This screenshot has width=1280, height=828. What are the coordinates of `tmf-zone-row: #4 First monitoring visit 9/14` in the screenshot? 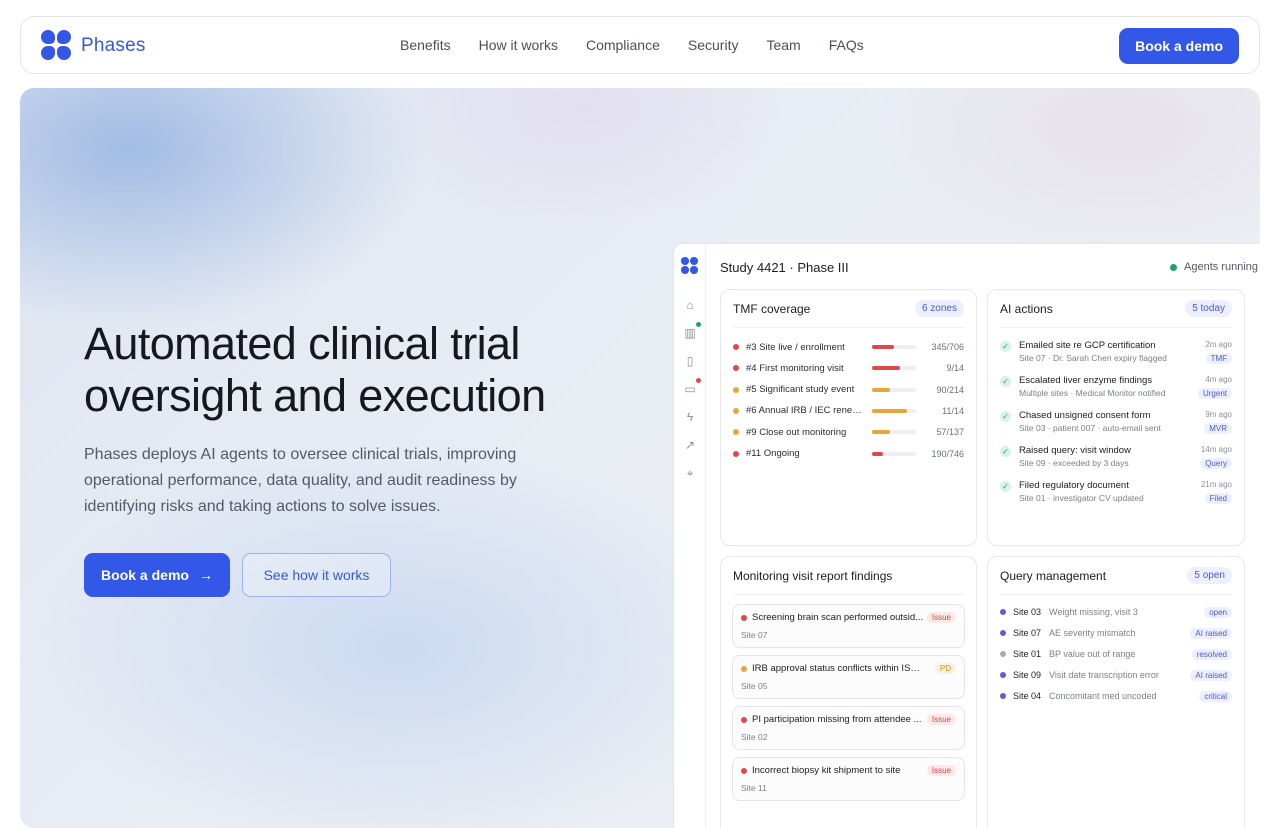 It's located at (848, 368).